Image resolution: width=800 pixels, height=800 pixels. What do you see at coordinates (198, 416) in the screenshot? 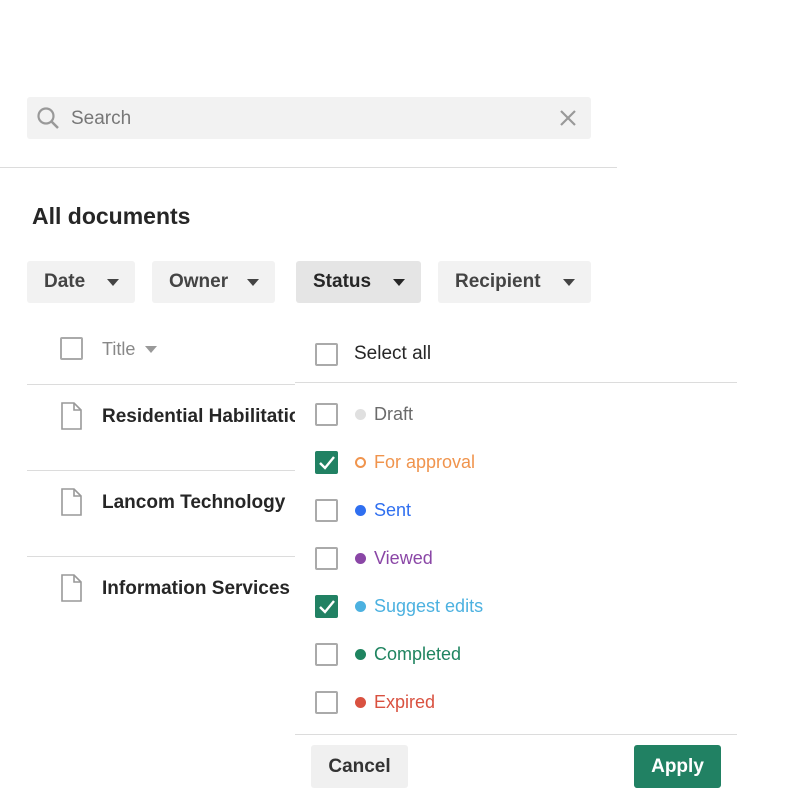
I see `document-title: Residential Habilitation` at bounding box center [198, 416].